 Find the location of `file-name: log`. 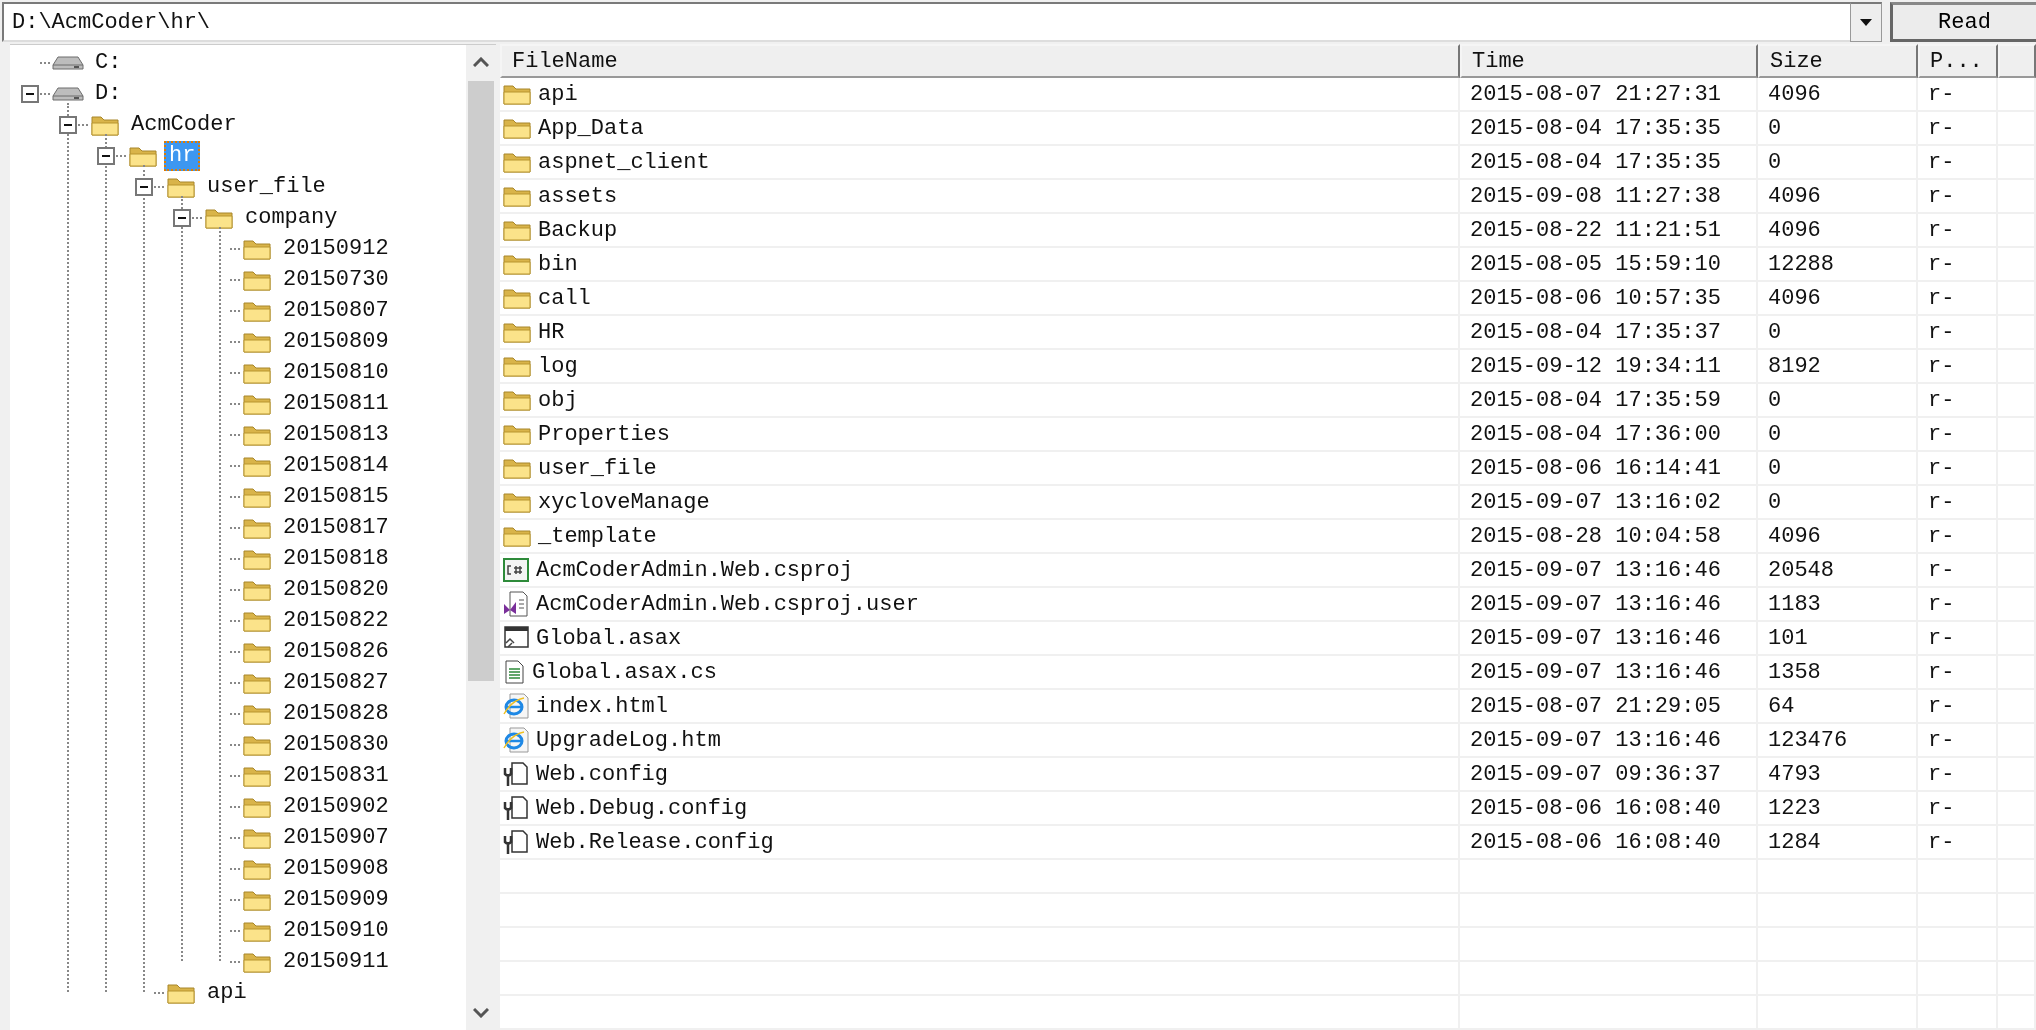

file-name: log is located at coordinates (558, 366).